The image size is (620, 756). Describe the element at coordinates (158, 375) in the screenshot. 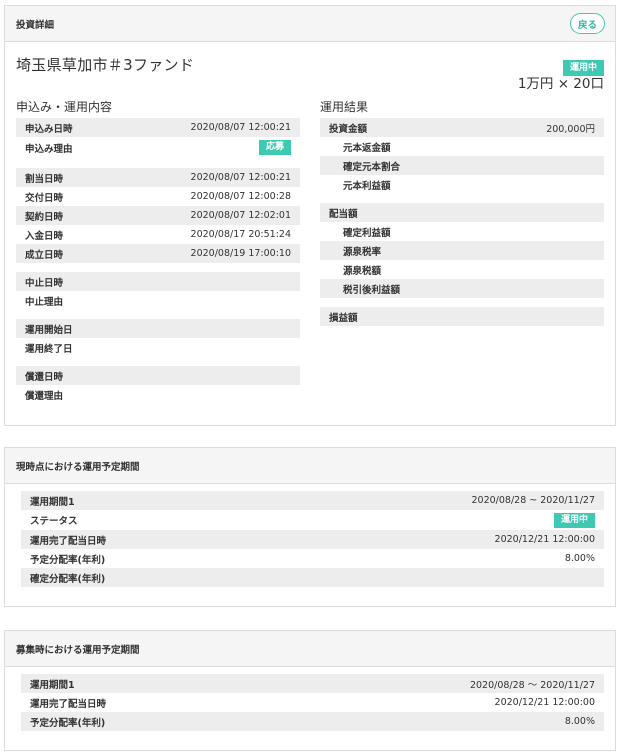

I see `table-row: 償還日時` at that location.